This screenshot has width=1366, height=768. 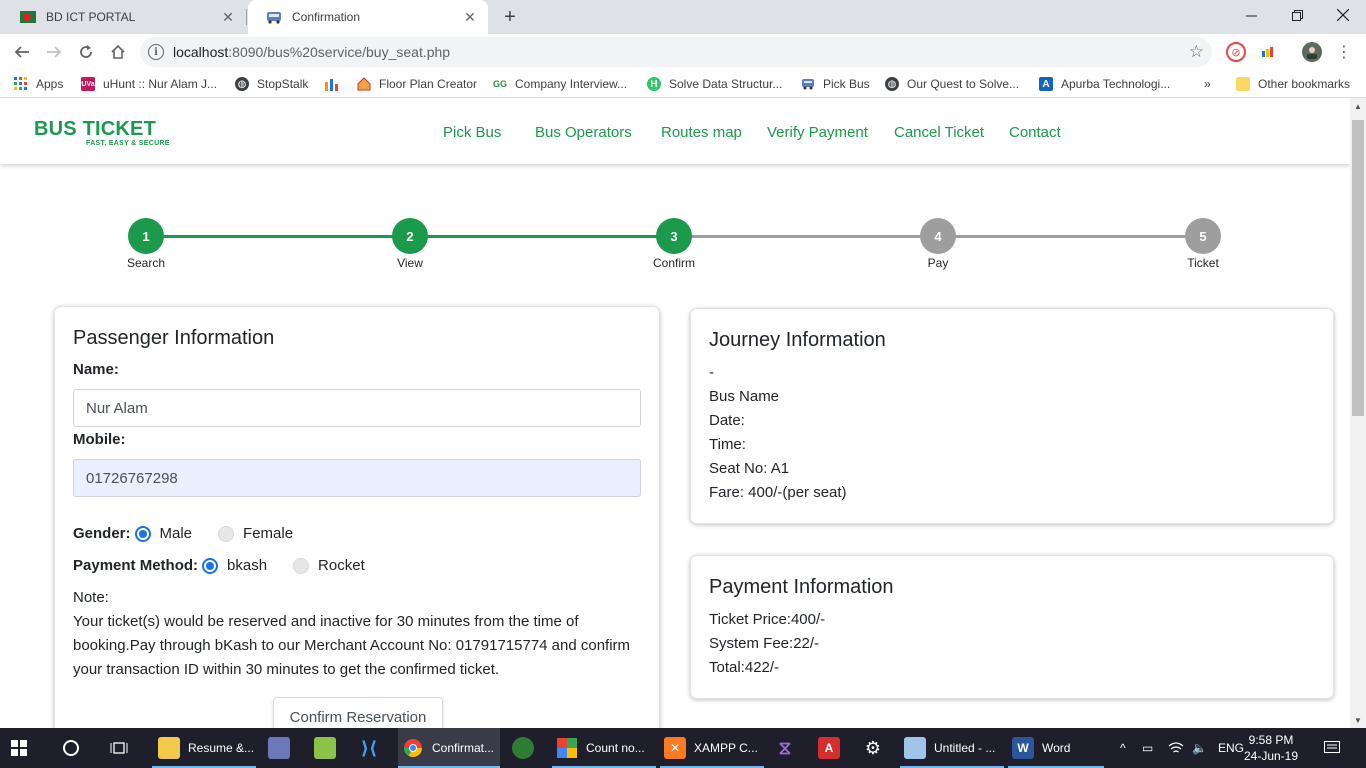 What do you see at coordinates (939, 132) in the screenshot?
I see `nav-cancel-ticket: Cancel Ticket` at bounding box center [939, 132].